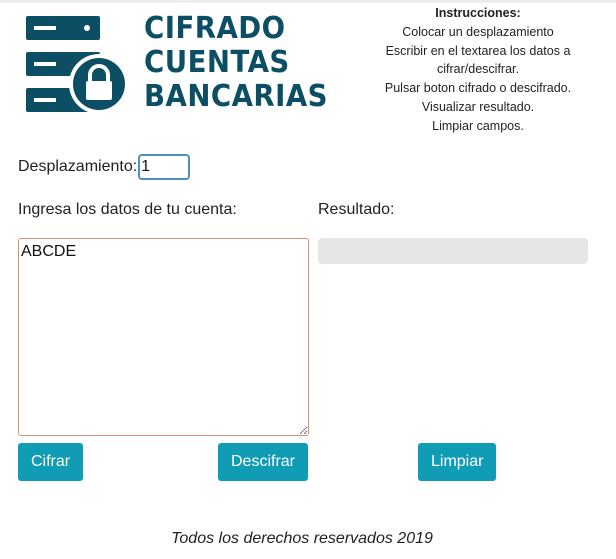 The width and height of the screenshot is (616, 559). Describe the element at coordinates (457, 462) in the screenshot. I see `clear-button: Limpiar` at that location.